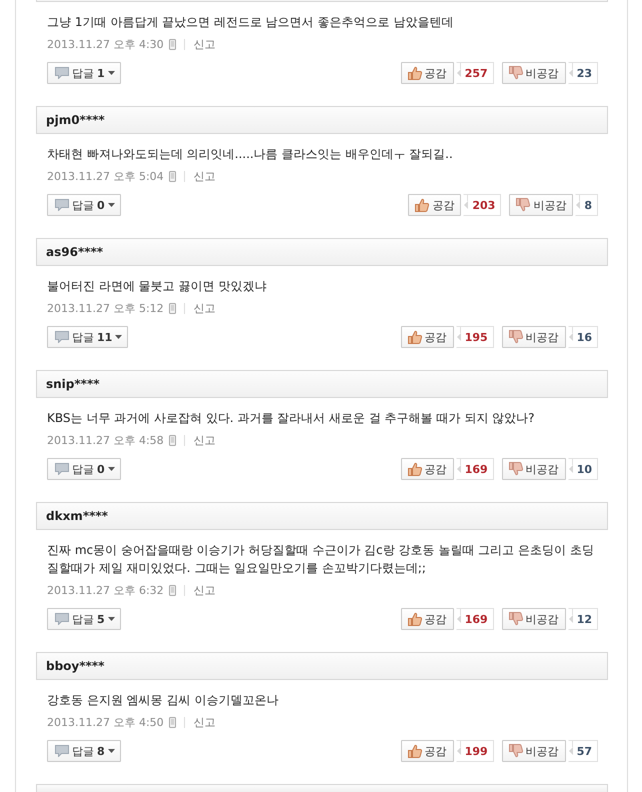 Image resolution: width=642 pixels, height=792 pixels. What do you see at coordinates (84, 751) in the screenshot?
I see `reply-button: 답글 8` at bounding box center [84, 751].